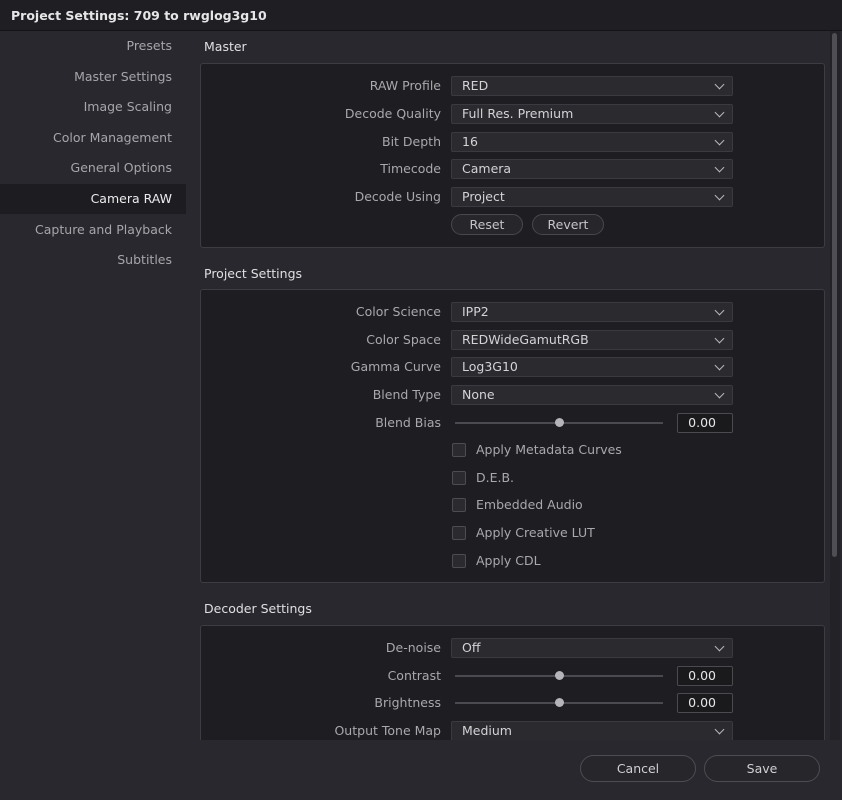 This screenshot has width=842, height=800. What do you see at coordinates (459, 505) in the screenshot?
I see `embedded-audio-checkbox` at bounding box center [459, 505].